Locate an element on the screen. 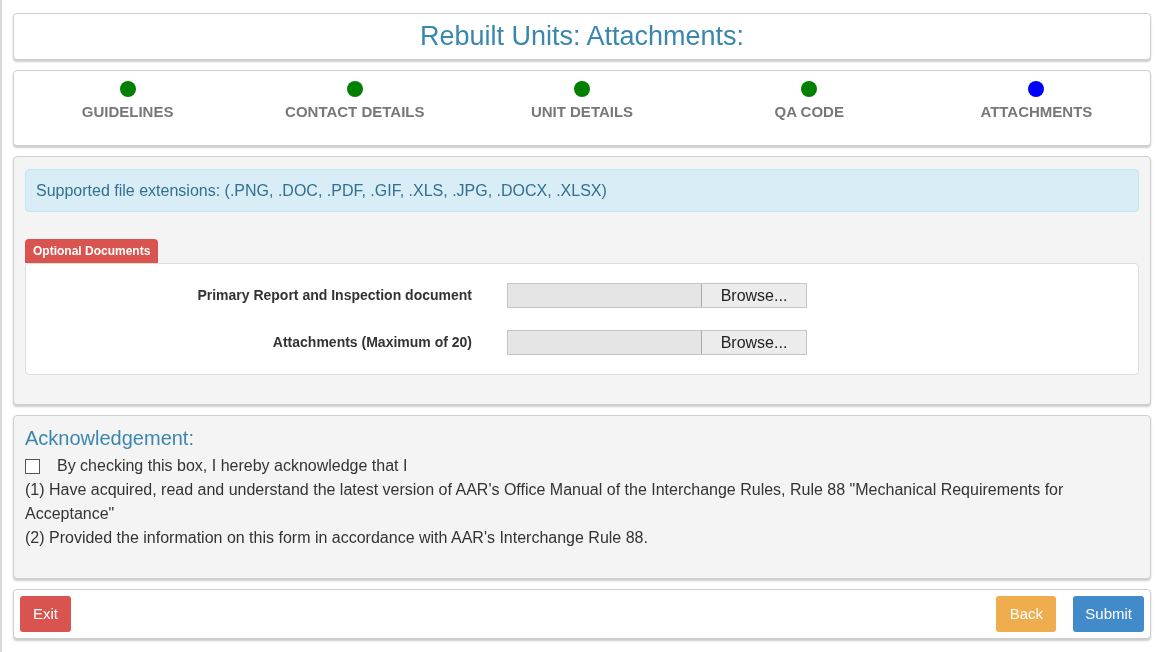 The image size is (1155, 652). acknowledgement-text: (2) Provided the information on this form in accordance with AAR's Interchange Rule 88. is located at coordinates (337, 538).